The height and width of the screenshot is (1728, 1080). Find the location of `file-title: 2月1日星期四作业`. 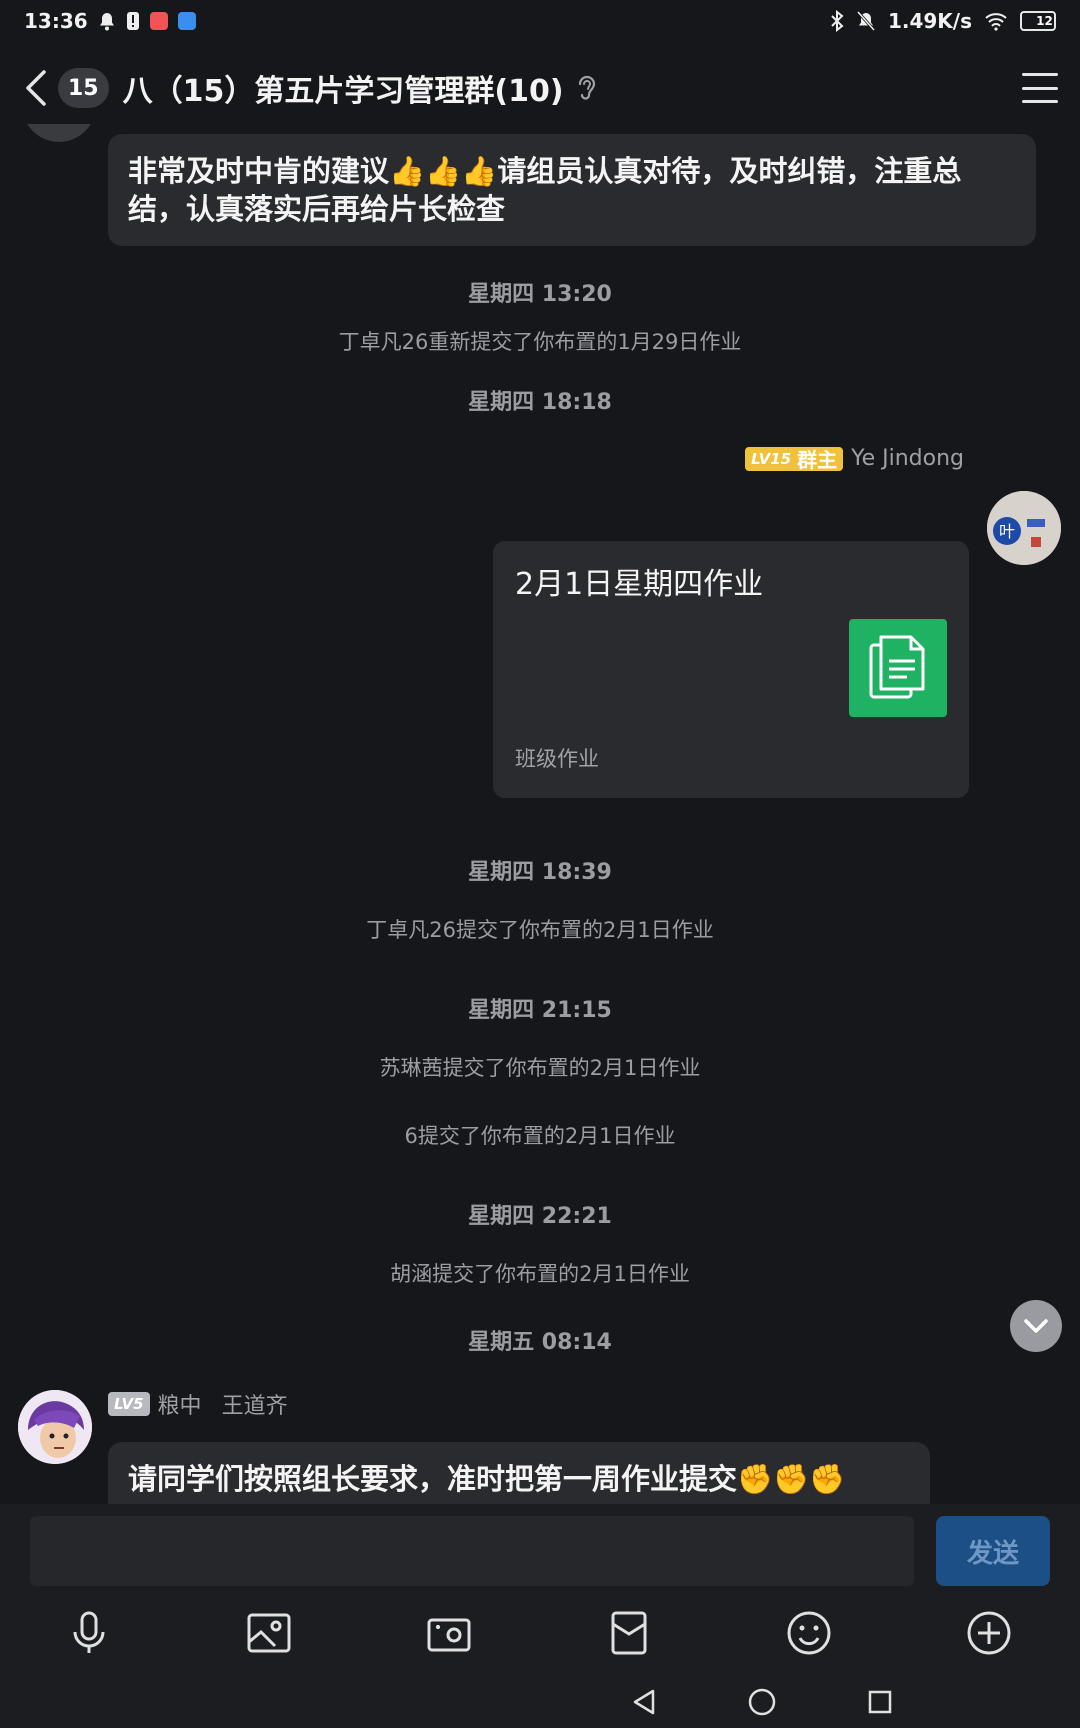

file-title: 2月1日星期四作业 is located at coordinates (639, 584).